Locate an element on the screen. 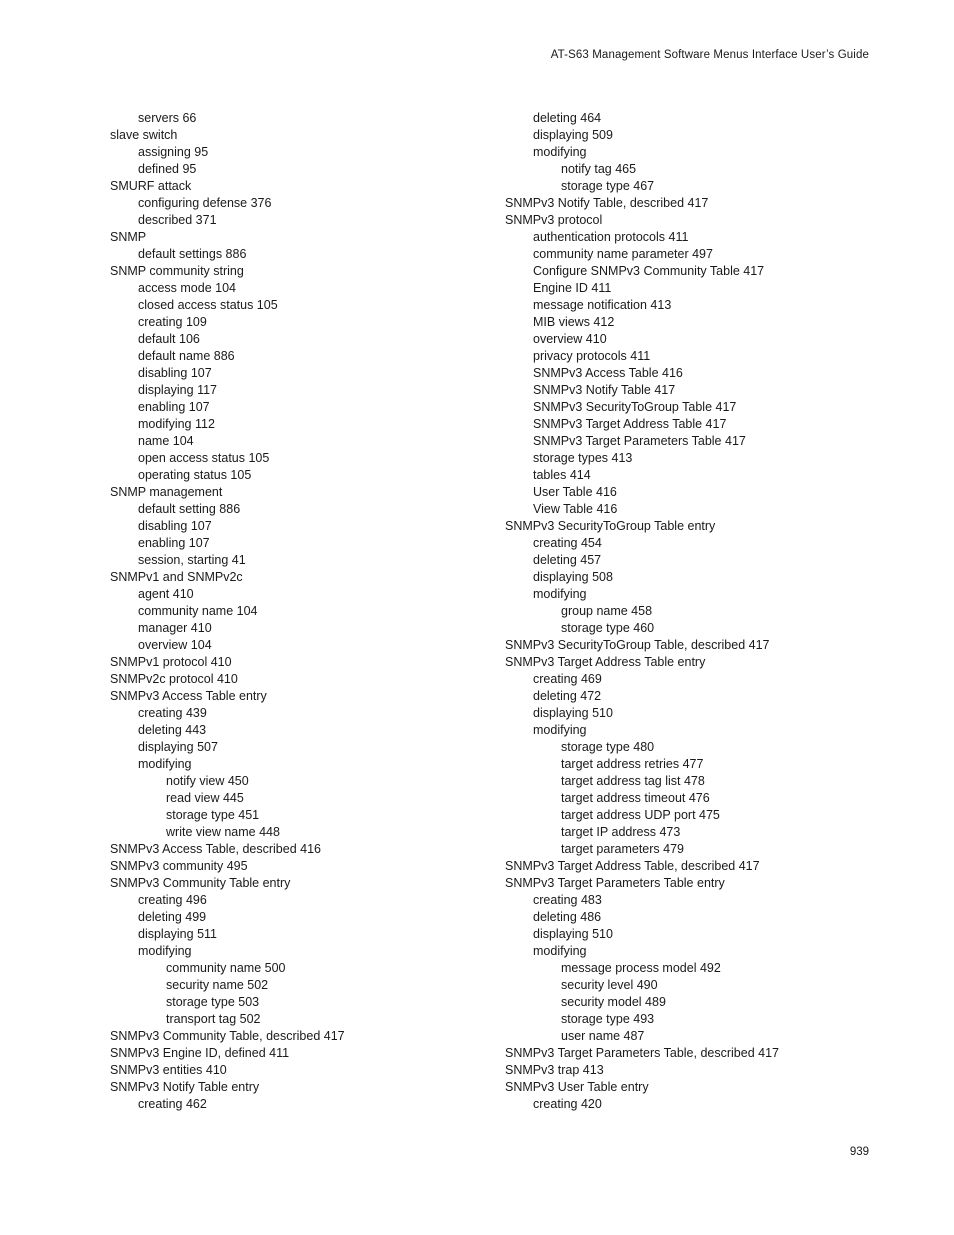 This screenshot has width=954, height=1235. index-entry-sub: community name 104 is located at coordinates (198, 611).